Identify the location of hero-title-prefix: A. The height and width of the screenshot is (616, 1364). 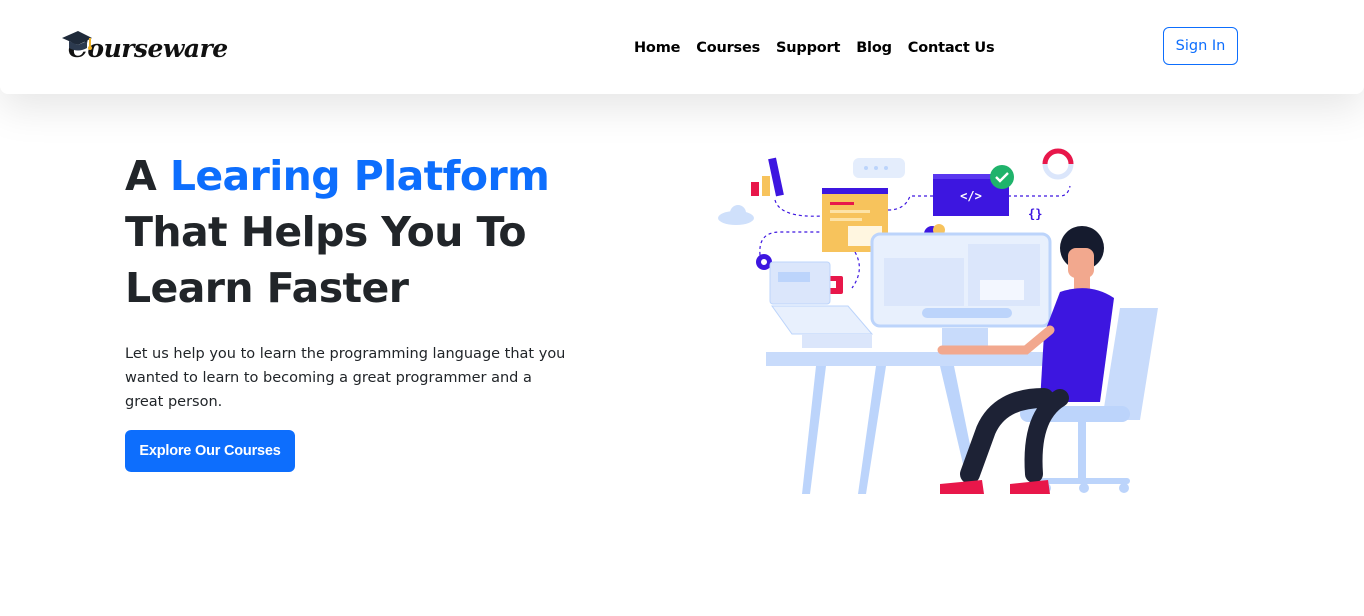
(147, 176).